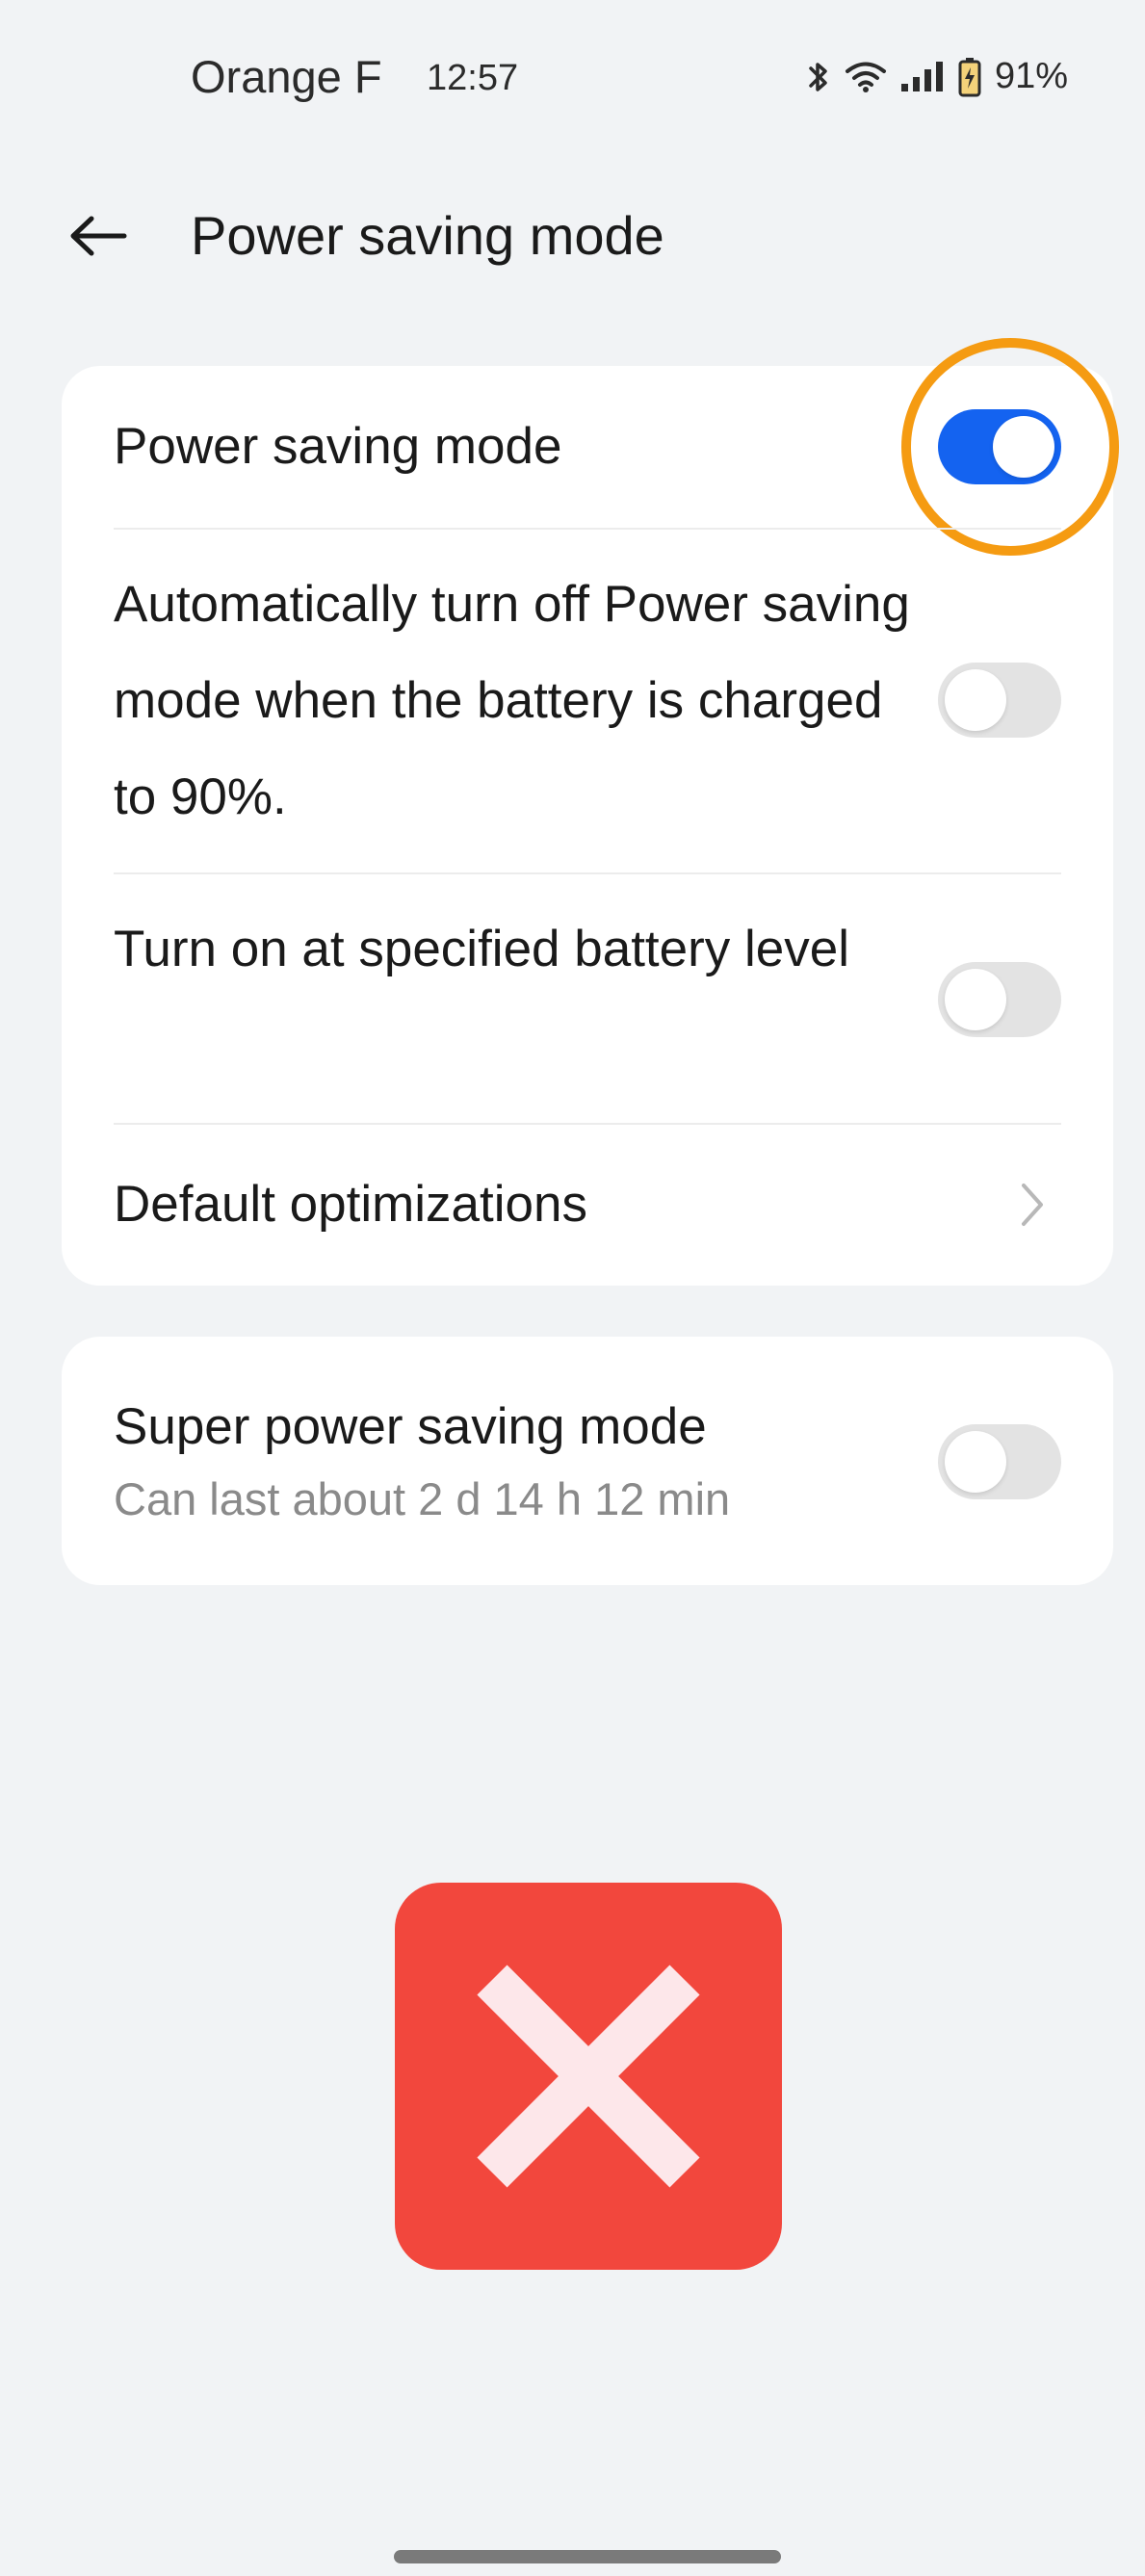  I want to click on app-bar: Power saving mode, so click(572, 231).